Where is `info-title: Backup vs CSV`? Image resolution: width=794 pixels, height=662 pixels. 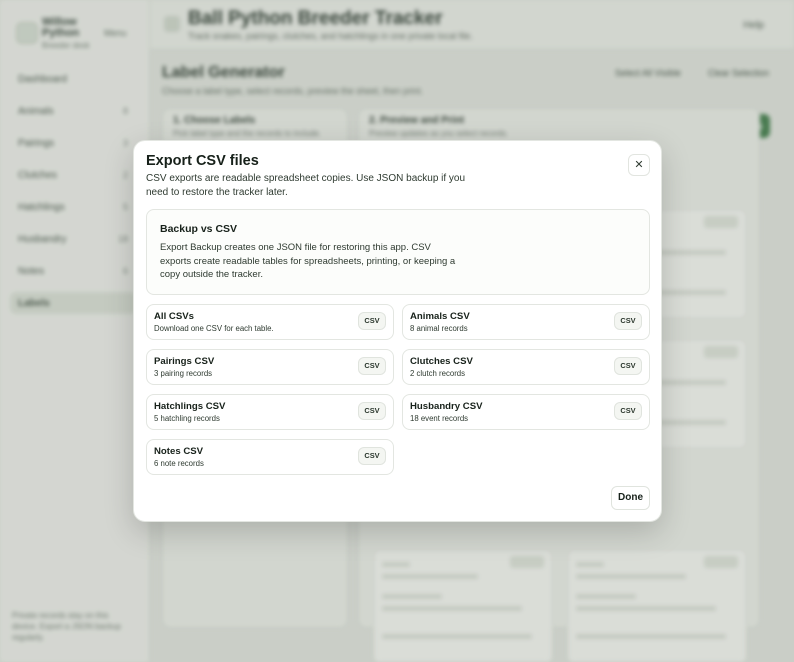 info-title: Backup vs CSV is located at coordinates (199, 229).